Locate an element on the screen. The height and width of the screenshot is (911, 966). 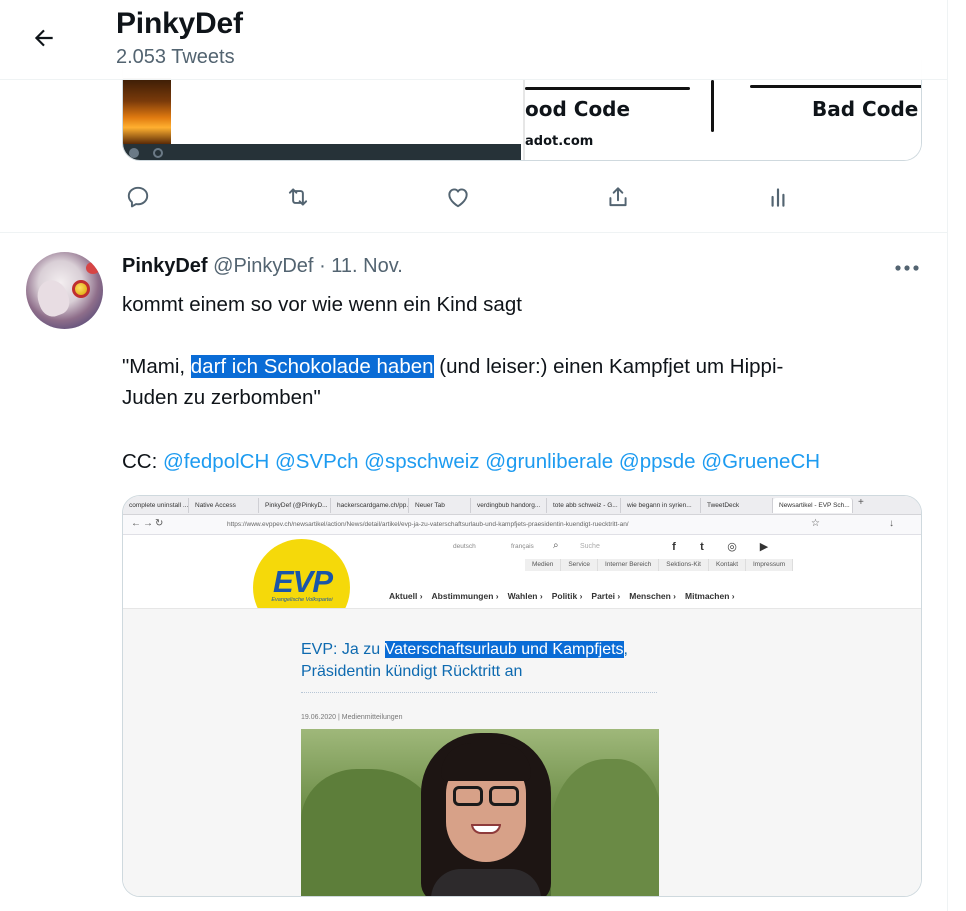
analytics-icon is located at coordinates (778, 197).